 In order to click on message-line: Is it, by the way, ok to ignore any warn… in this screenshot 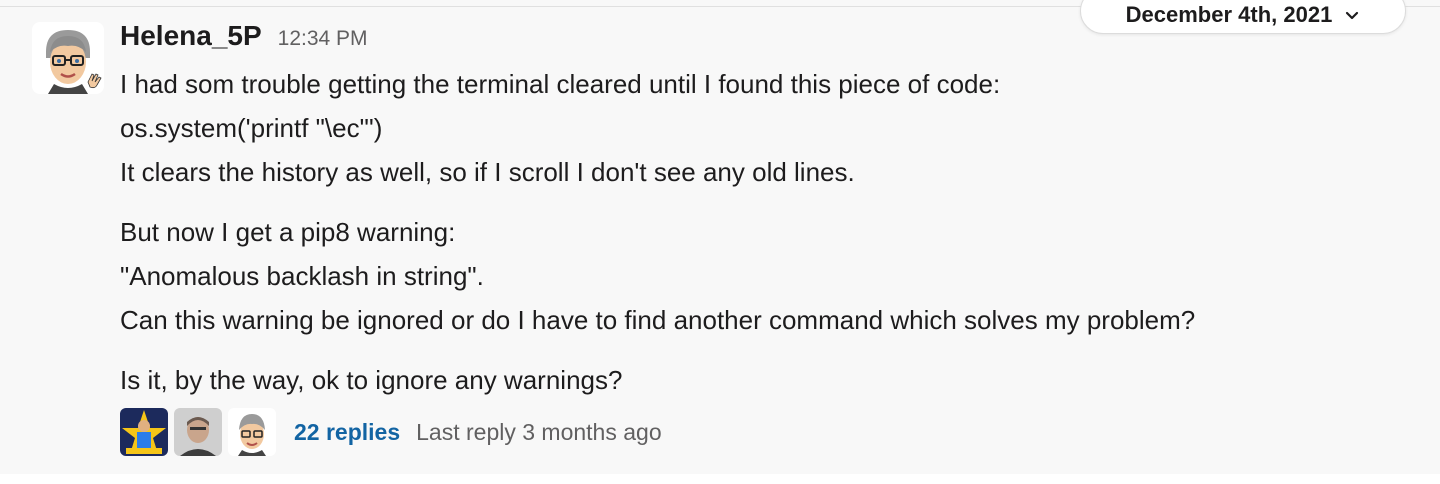, I will do `click(371, 380)`.